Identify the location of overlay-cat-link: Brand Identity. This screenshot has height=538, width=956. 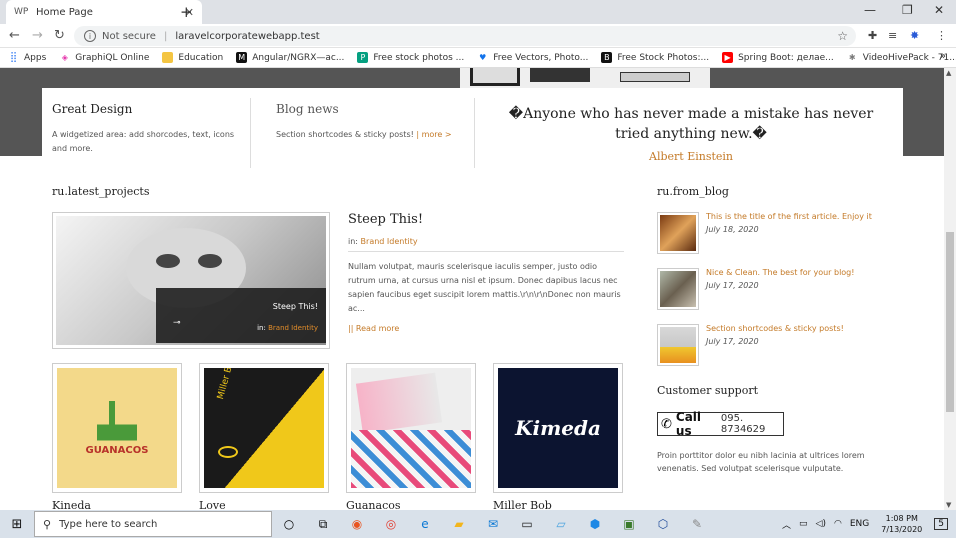
(293, 328).